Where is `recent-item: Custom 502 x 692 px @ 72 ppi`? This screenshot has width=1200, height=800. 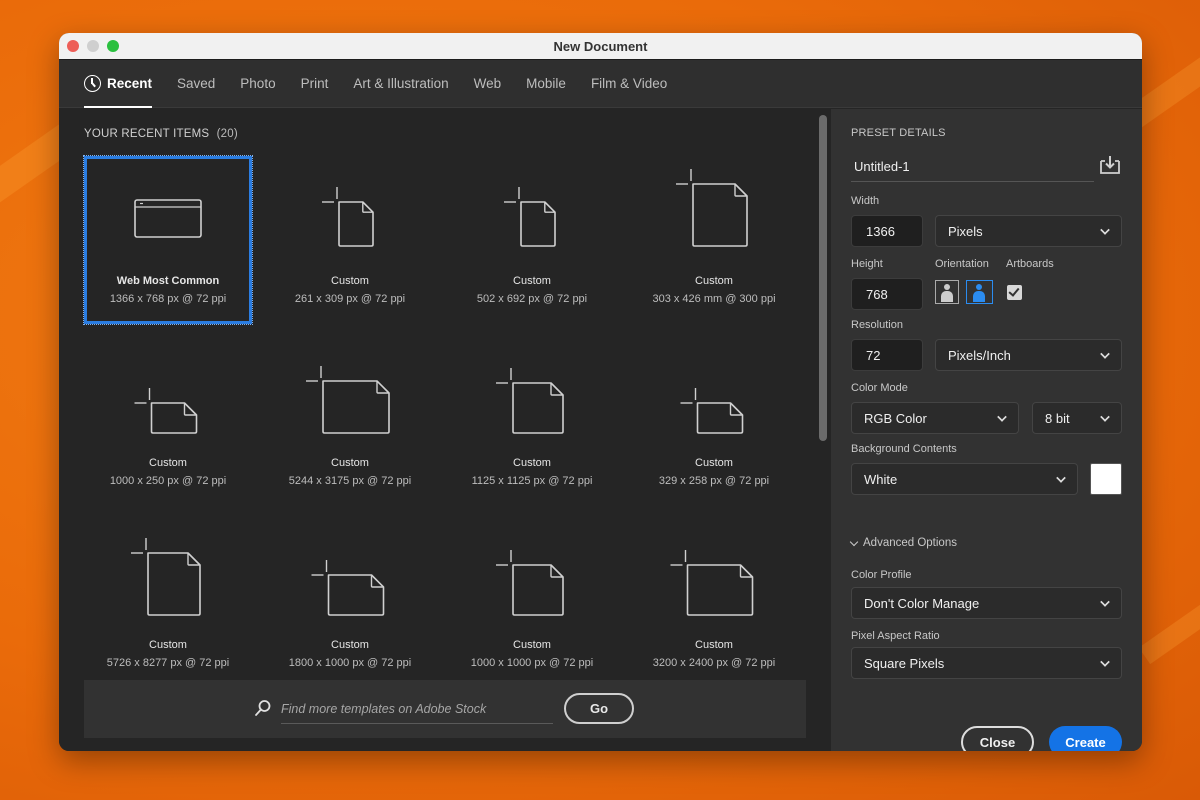 recent-item: Custom 502 x 692 px @ 72 ppi is located at coordinates (532, 240).